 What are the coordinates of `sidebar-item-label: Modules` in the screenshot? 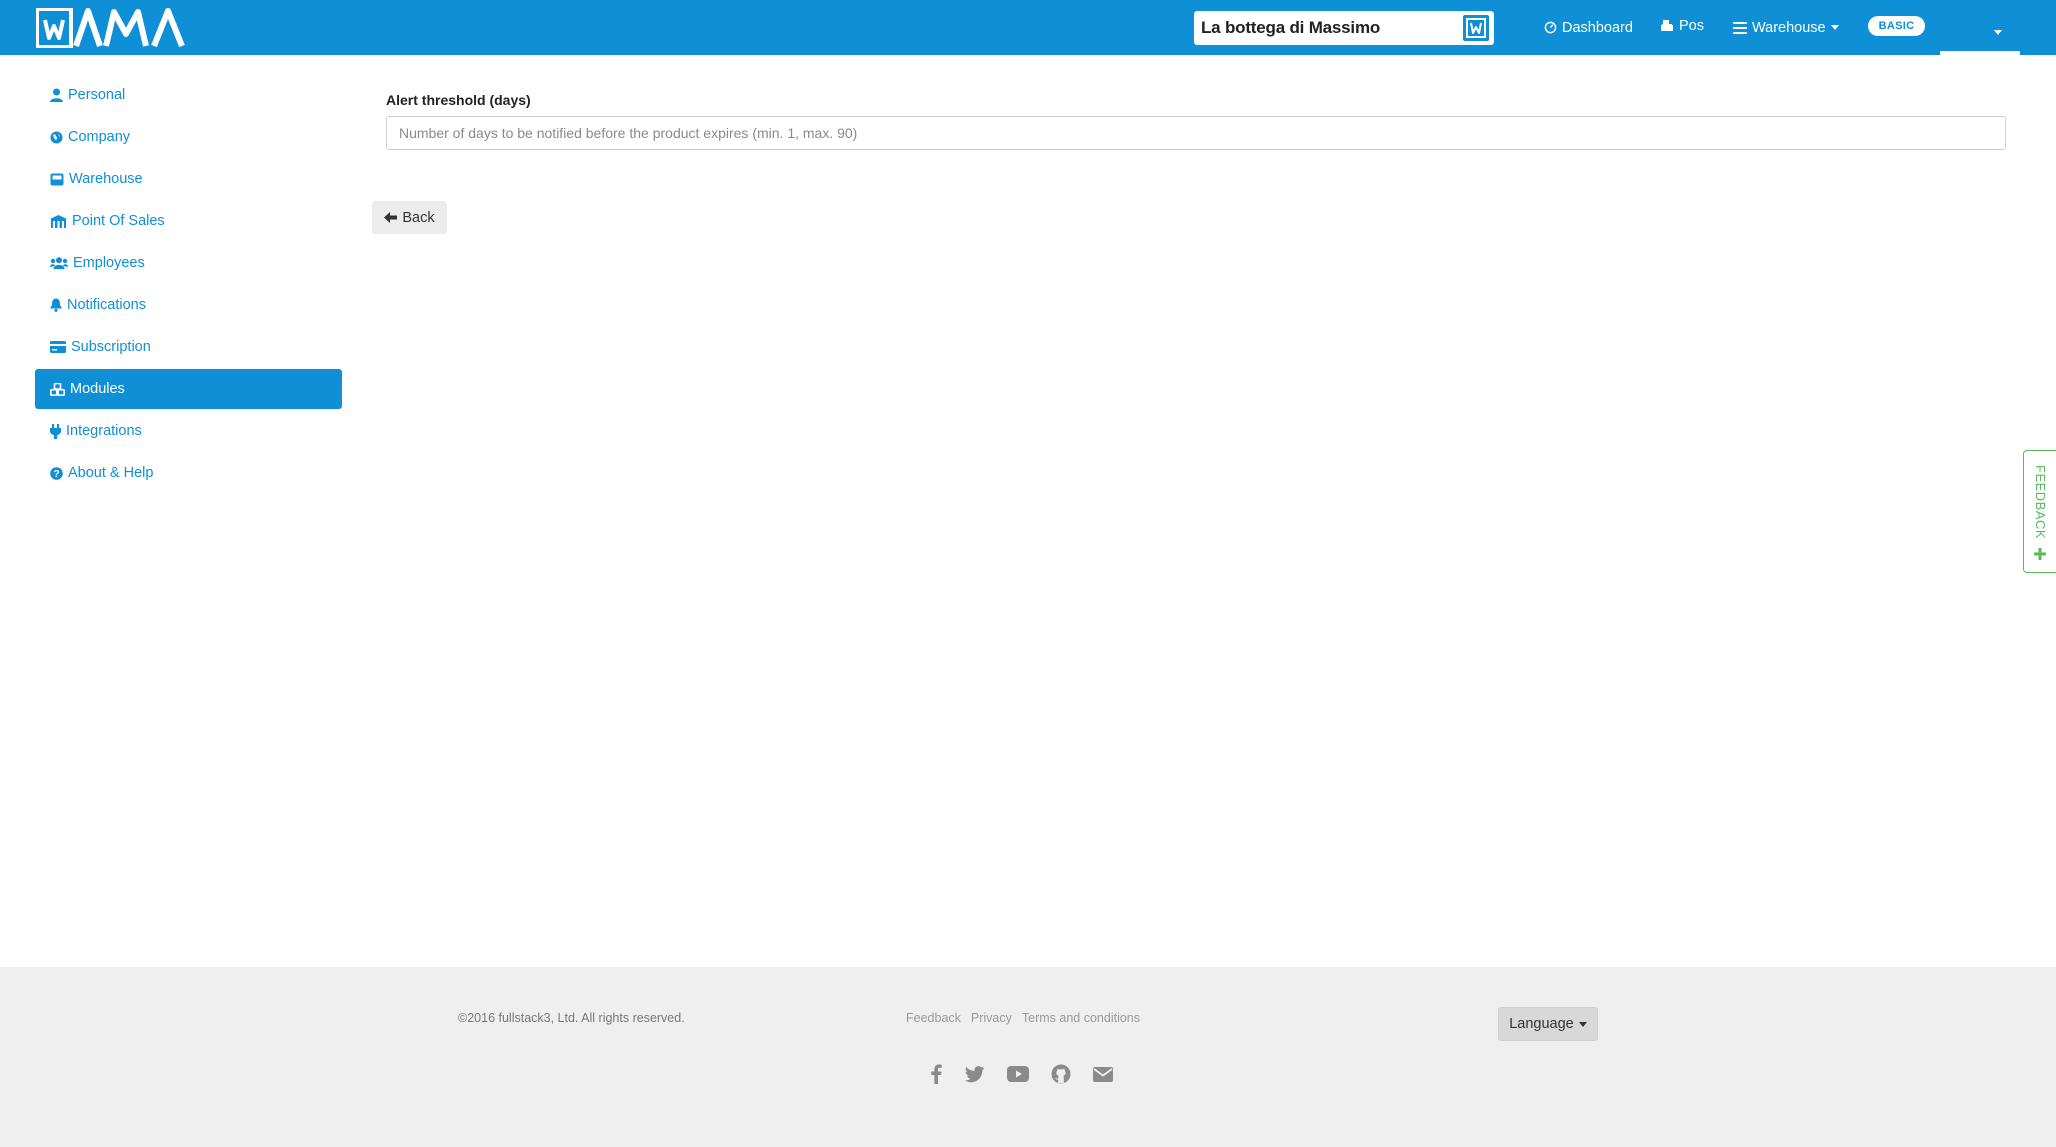 It's located at (97, 389).